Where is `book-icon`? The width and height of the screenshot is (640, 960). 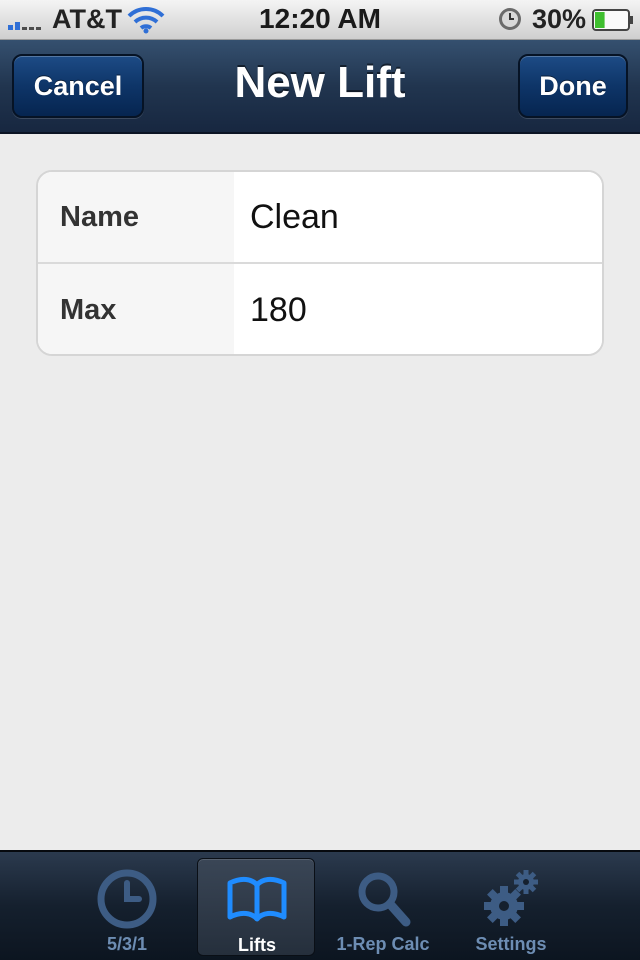 book-icon is located at coordinates (257, 899).